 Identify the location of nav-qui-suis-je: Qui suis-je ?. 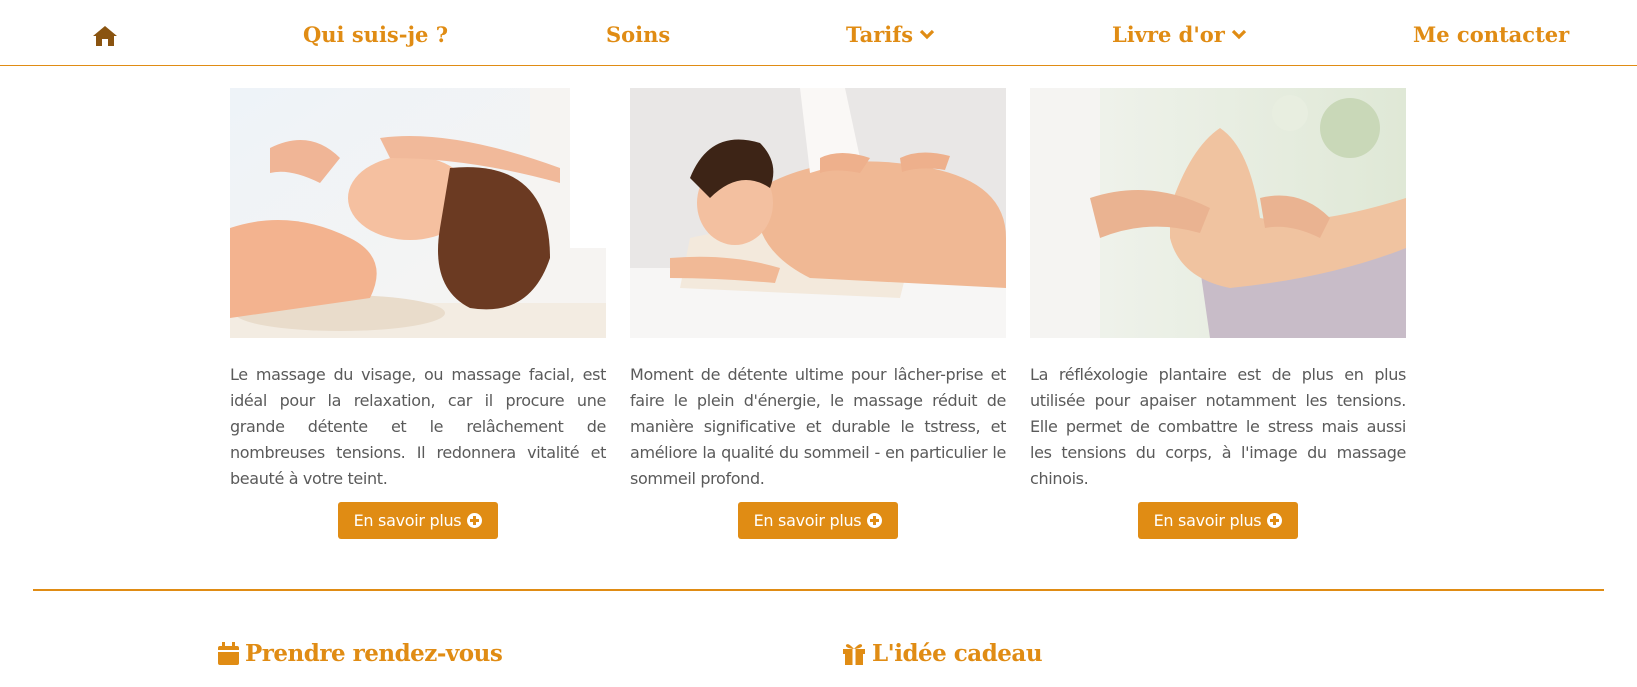
(375, 34).